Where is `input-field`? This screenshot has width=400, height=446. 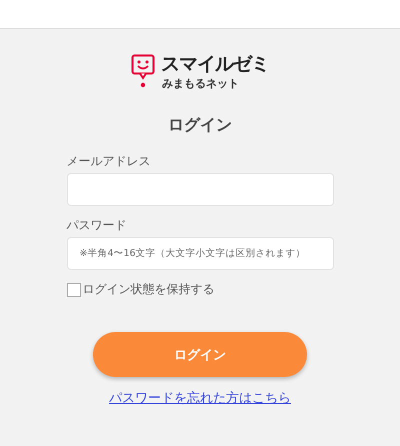 input-field is located at coordinates (200, 189).